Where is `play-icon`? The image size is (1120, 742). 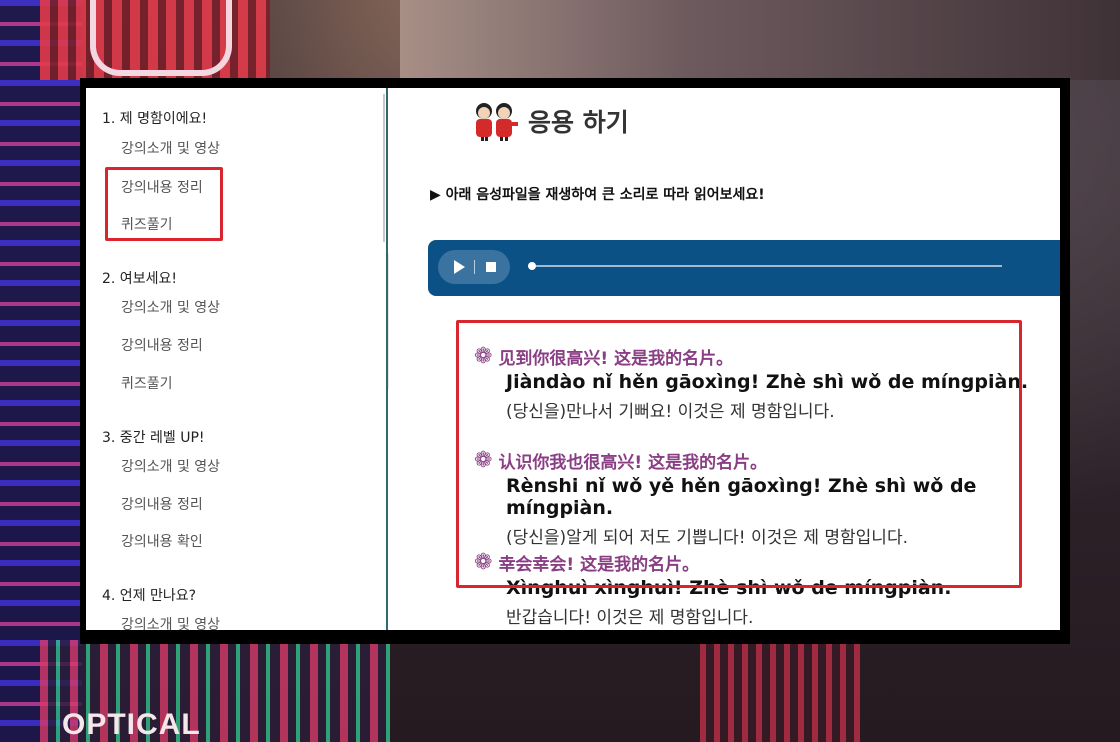
play-icon is located at coordinates (459, 267).